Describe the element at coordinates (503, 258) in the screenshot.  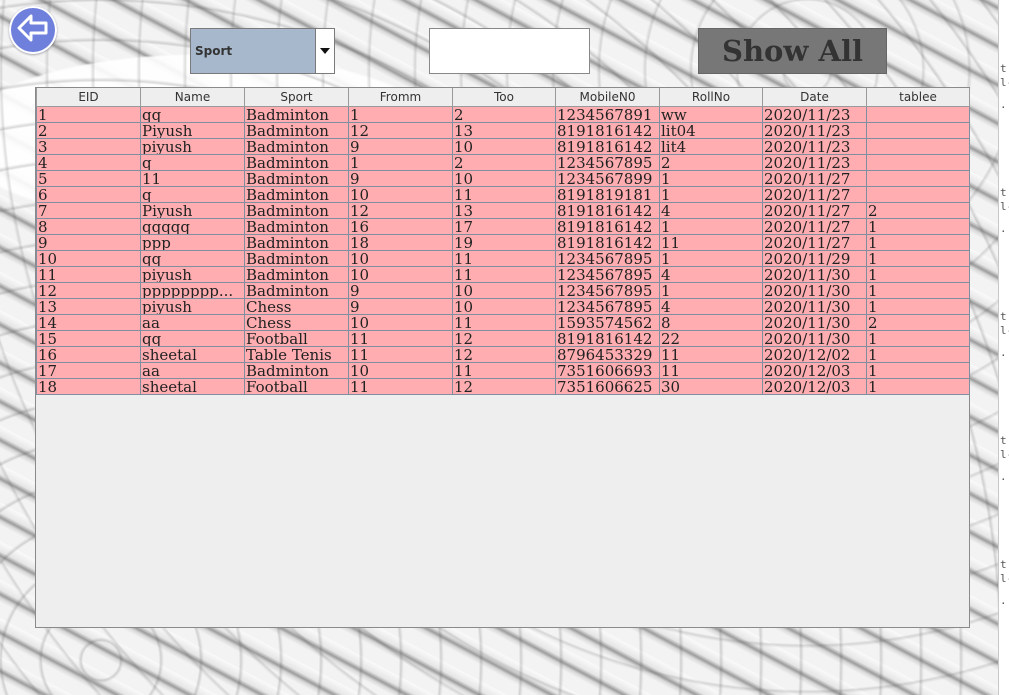
I see `table-row: 10 qq Badminton 10 11 1234567895 1 2020/11/29 1` at that location.